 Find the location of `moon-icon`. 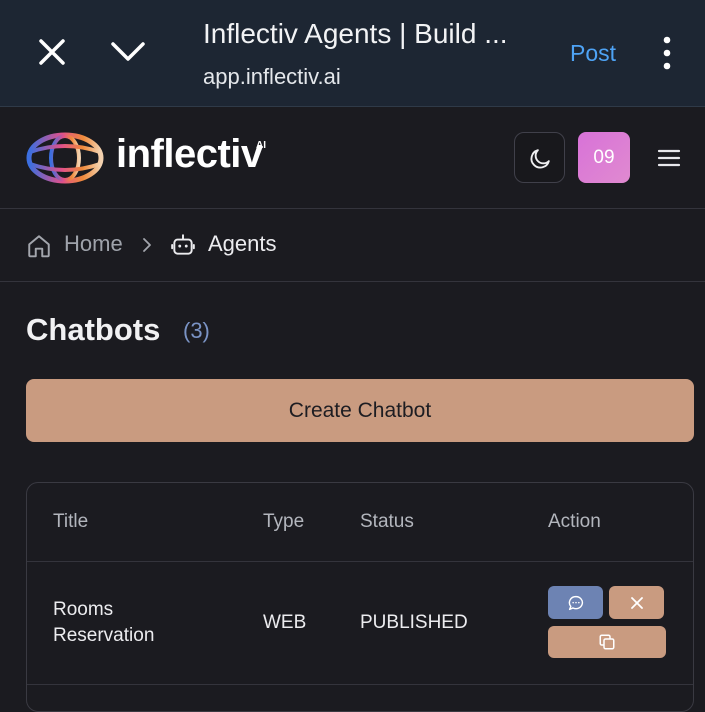

moon-icon is located at coordinates (540, 159).